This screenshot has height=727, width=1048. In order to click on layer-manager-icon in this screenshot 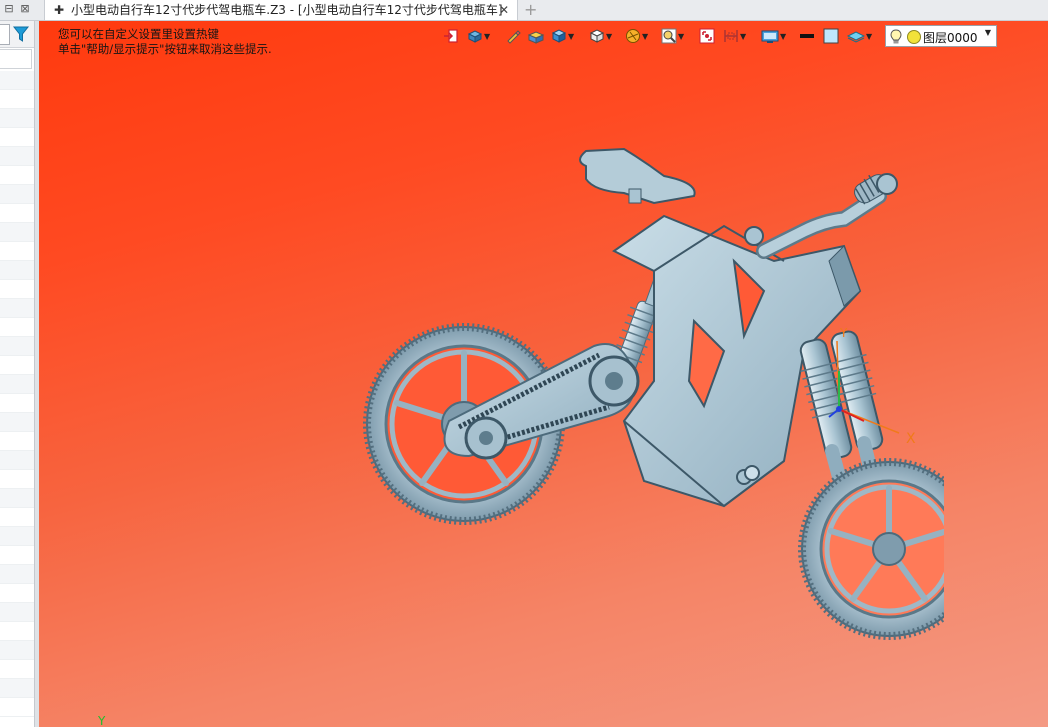, I will do `click(856, 37)`.